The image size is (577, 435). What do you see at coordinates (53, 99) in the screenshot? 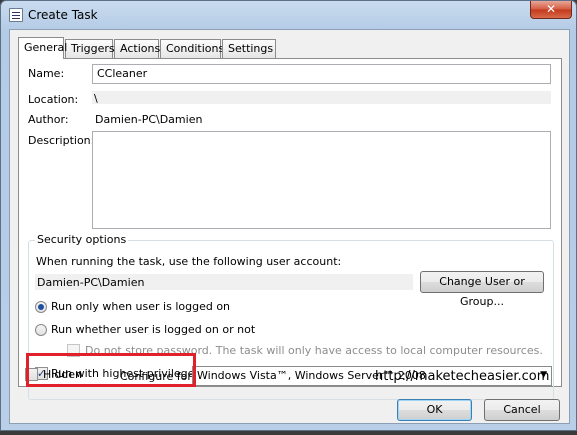
I see `location-label: Location:` at bounding box center [53, 99].